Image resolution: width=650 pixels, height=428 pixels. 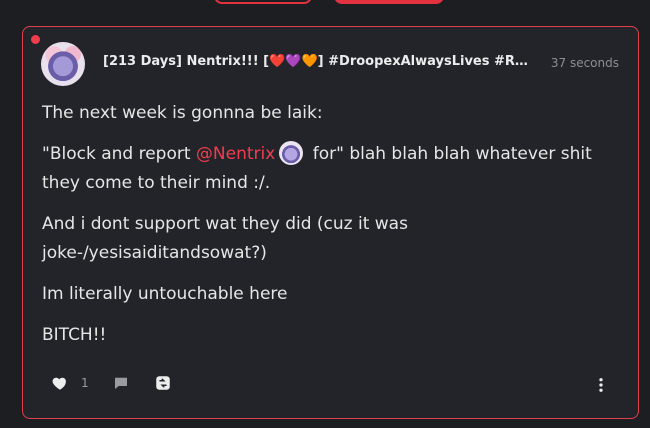 What do you see at coordinates (85, 383) in the screenshot?
I see `like-count: 1` at bounding box center [85, 383].